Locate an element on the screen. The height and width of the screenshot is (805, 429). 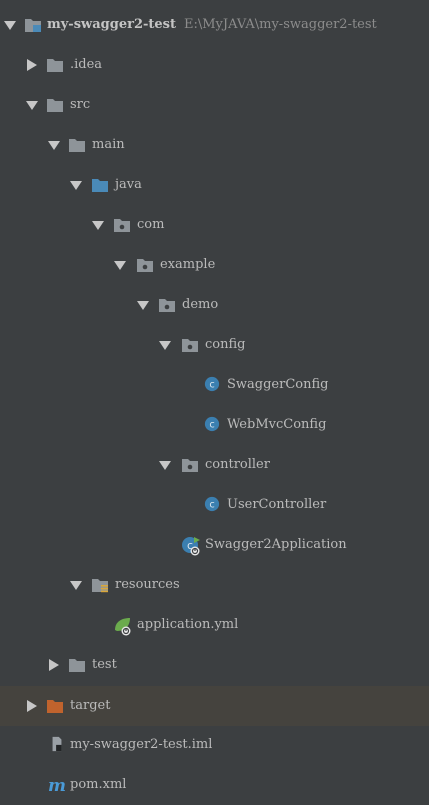
tree-row-application-yml: application.yml is located at coordinates (214, 625).